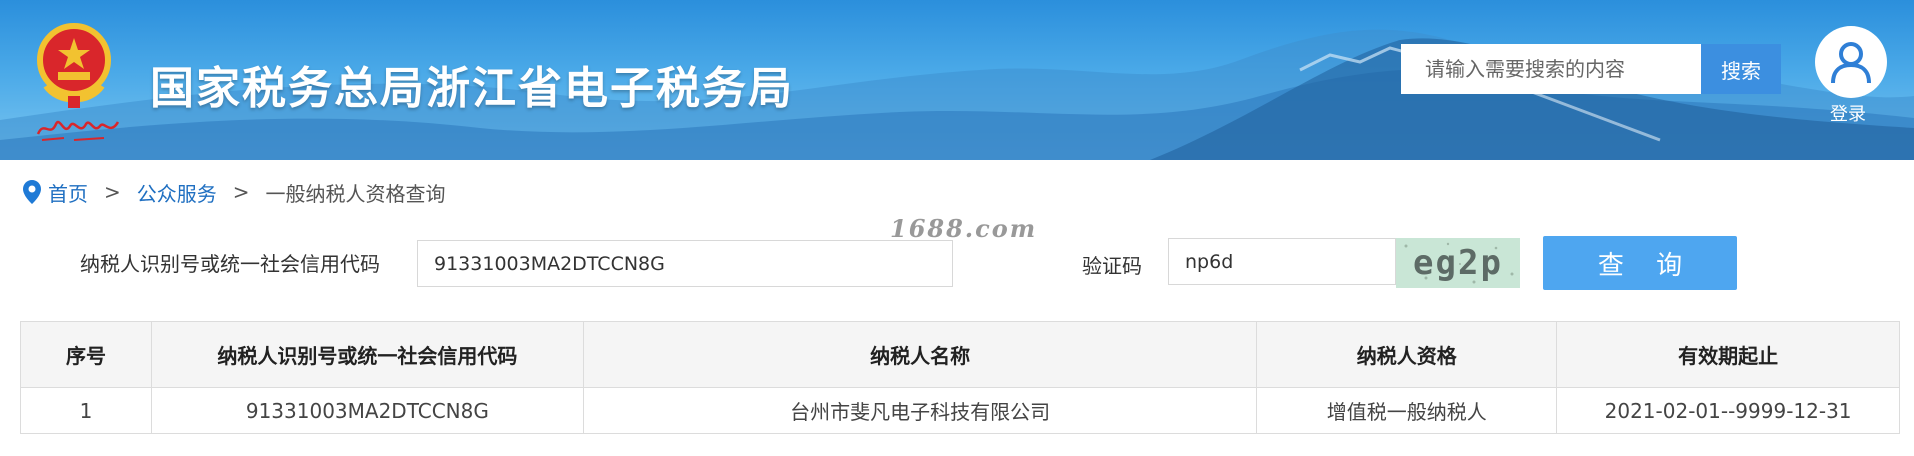  I want to click on breadcrumb-home-link: 首页, so click(68, 192).